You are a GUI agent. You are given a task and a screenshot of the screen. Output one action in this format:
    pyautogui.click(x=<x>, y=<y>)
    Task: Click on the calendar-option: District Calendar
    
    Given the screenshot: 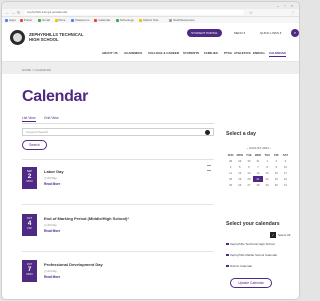 What is the action you would take?
    pyautogui.click(x=239, y=266)
    